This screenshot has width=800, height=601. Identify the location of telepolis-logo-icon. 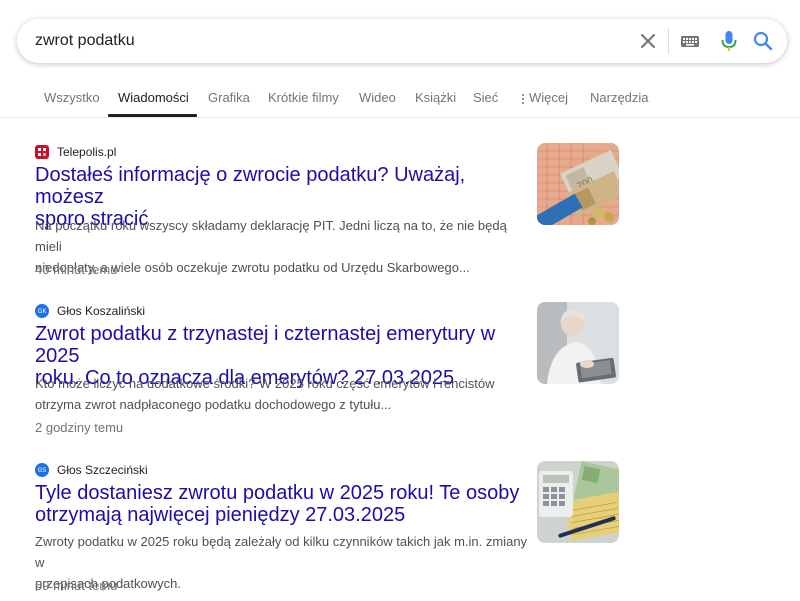
(42, 152).